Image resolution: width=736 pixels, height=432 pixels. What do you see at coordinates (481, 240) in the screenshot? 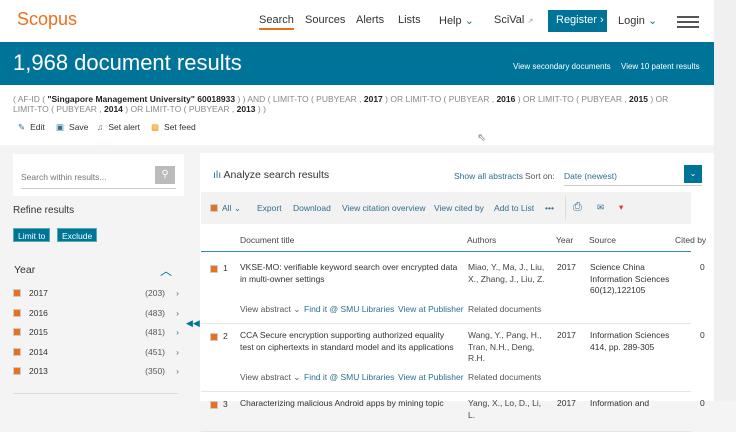
I see `col-authors: Authors` at bounding box center [481, 240].